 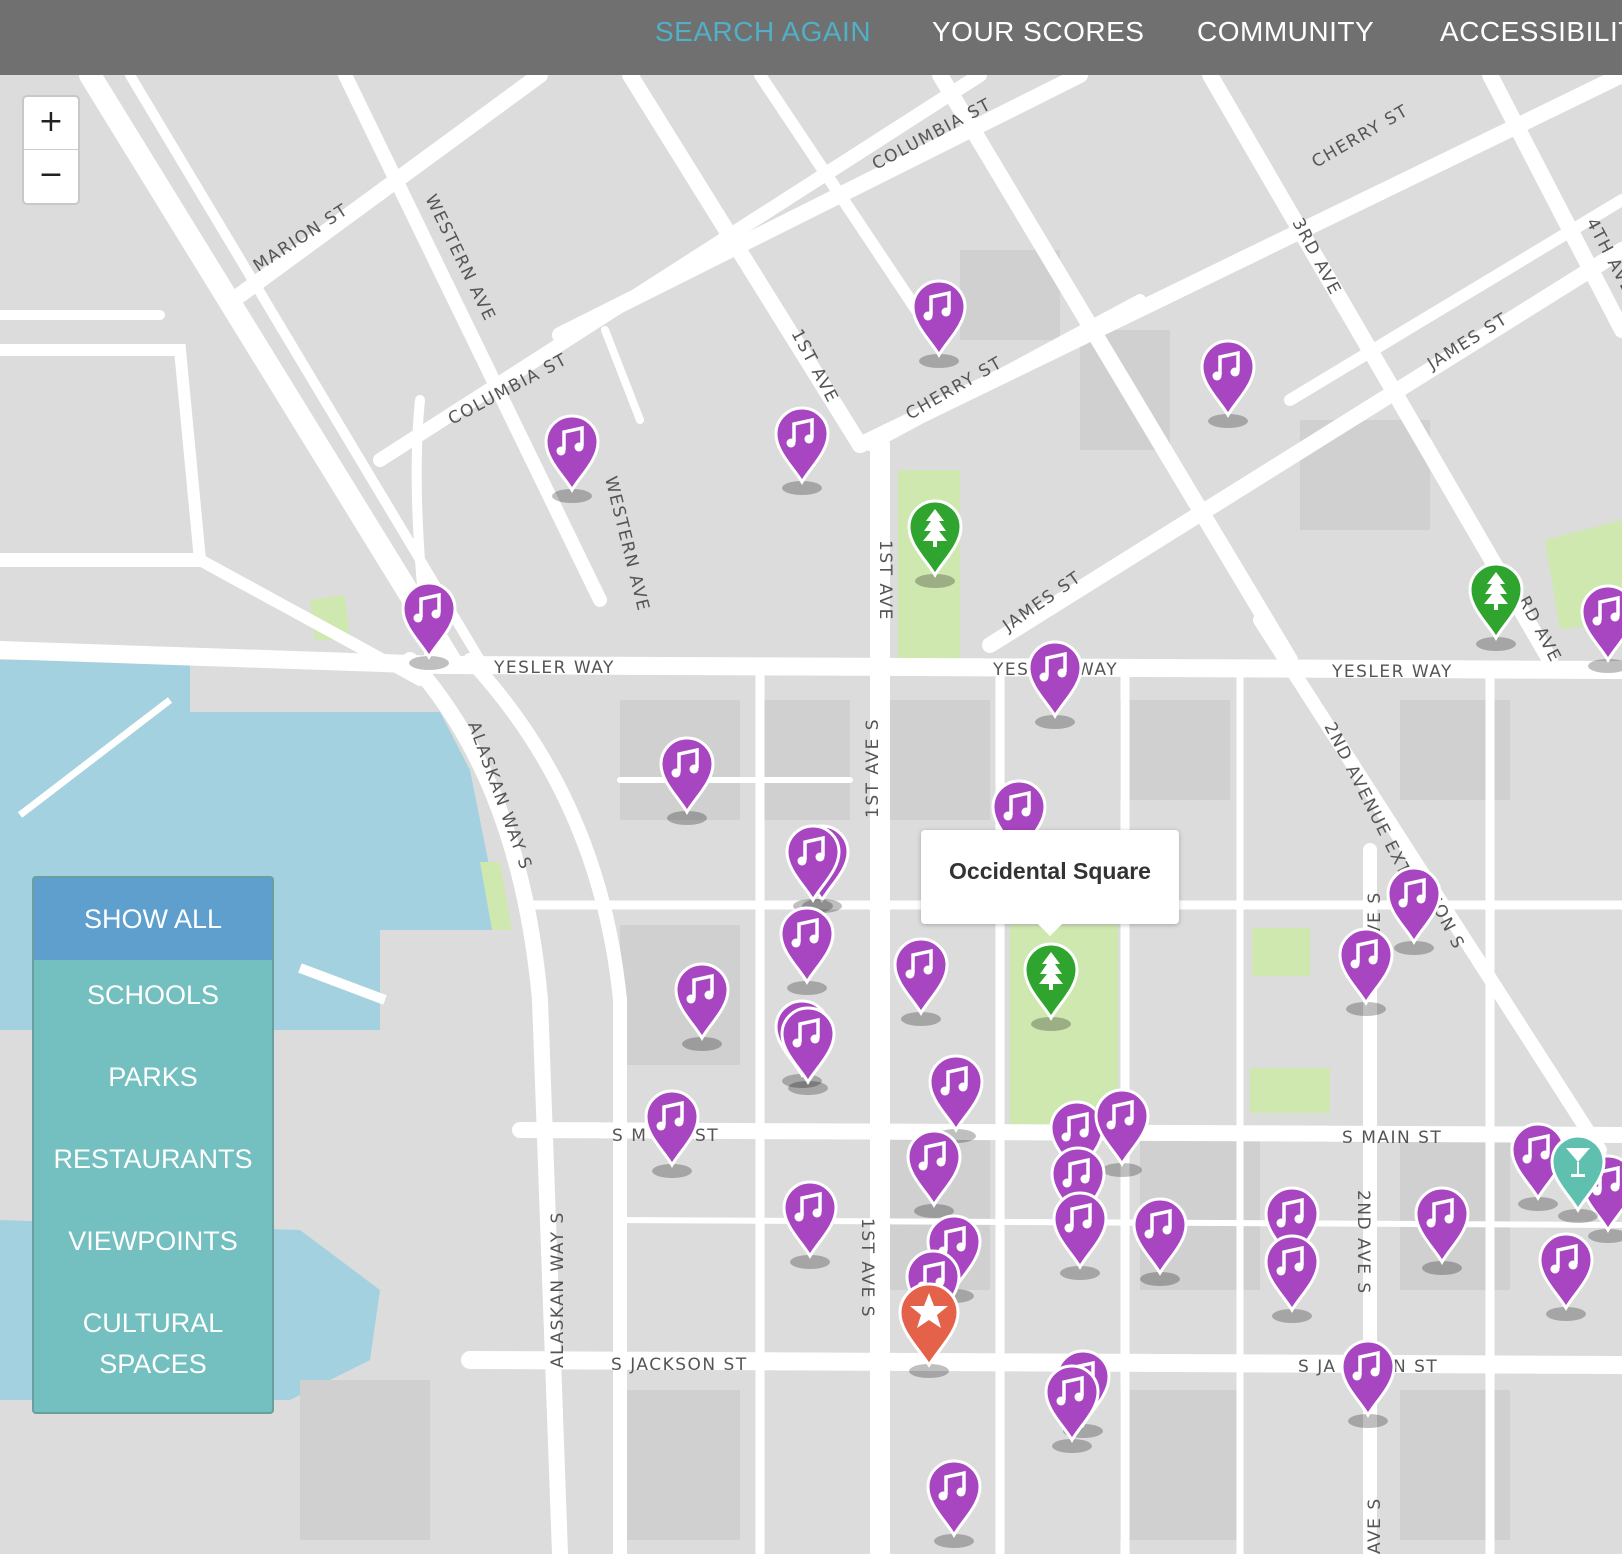 I want to click on street-label: WAY, so click(x=1097, y=670).